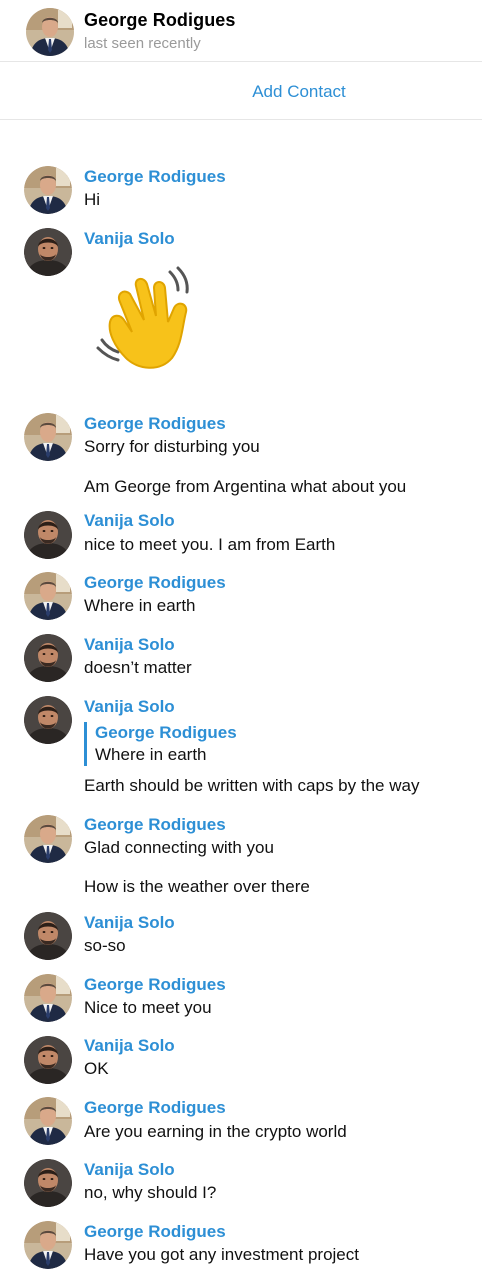 The image size is (482, 1280). I want to click on reply-text: Where in earth, so click(151, 754).